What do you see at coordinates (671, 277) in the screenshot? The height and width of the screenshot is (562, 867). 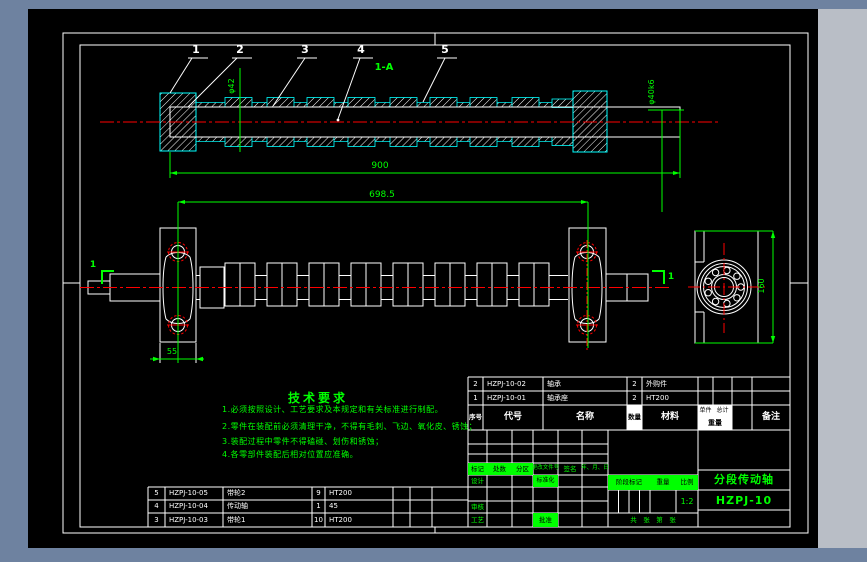 I see `cut-marker-right: 1` at bounding box center [671, 277].